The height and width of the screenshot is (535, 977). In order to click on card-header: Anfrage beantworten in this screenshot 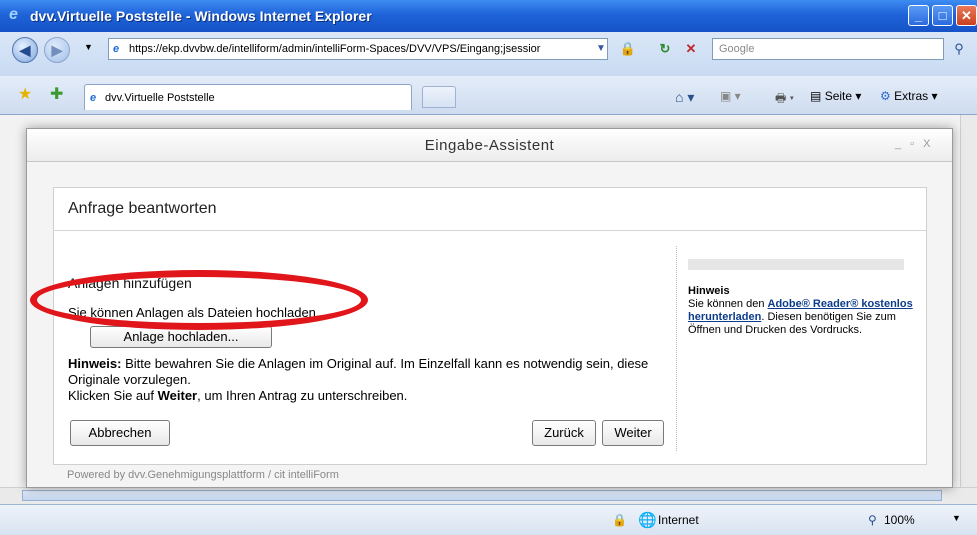, I will do `click(490, 209)`.